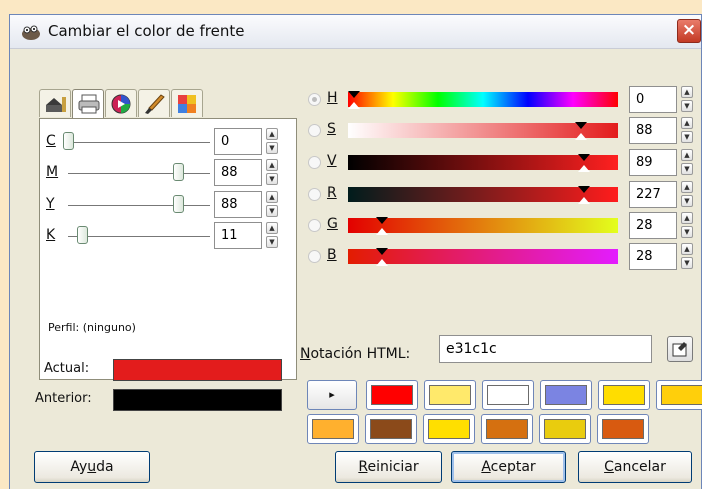  Describe the element at coordinates (272, 204) in the screenshot. I see `cmyk-spinner-y: ▲ ▼` at that location.